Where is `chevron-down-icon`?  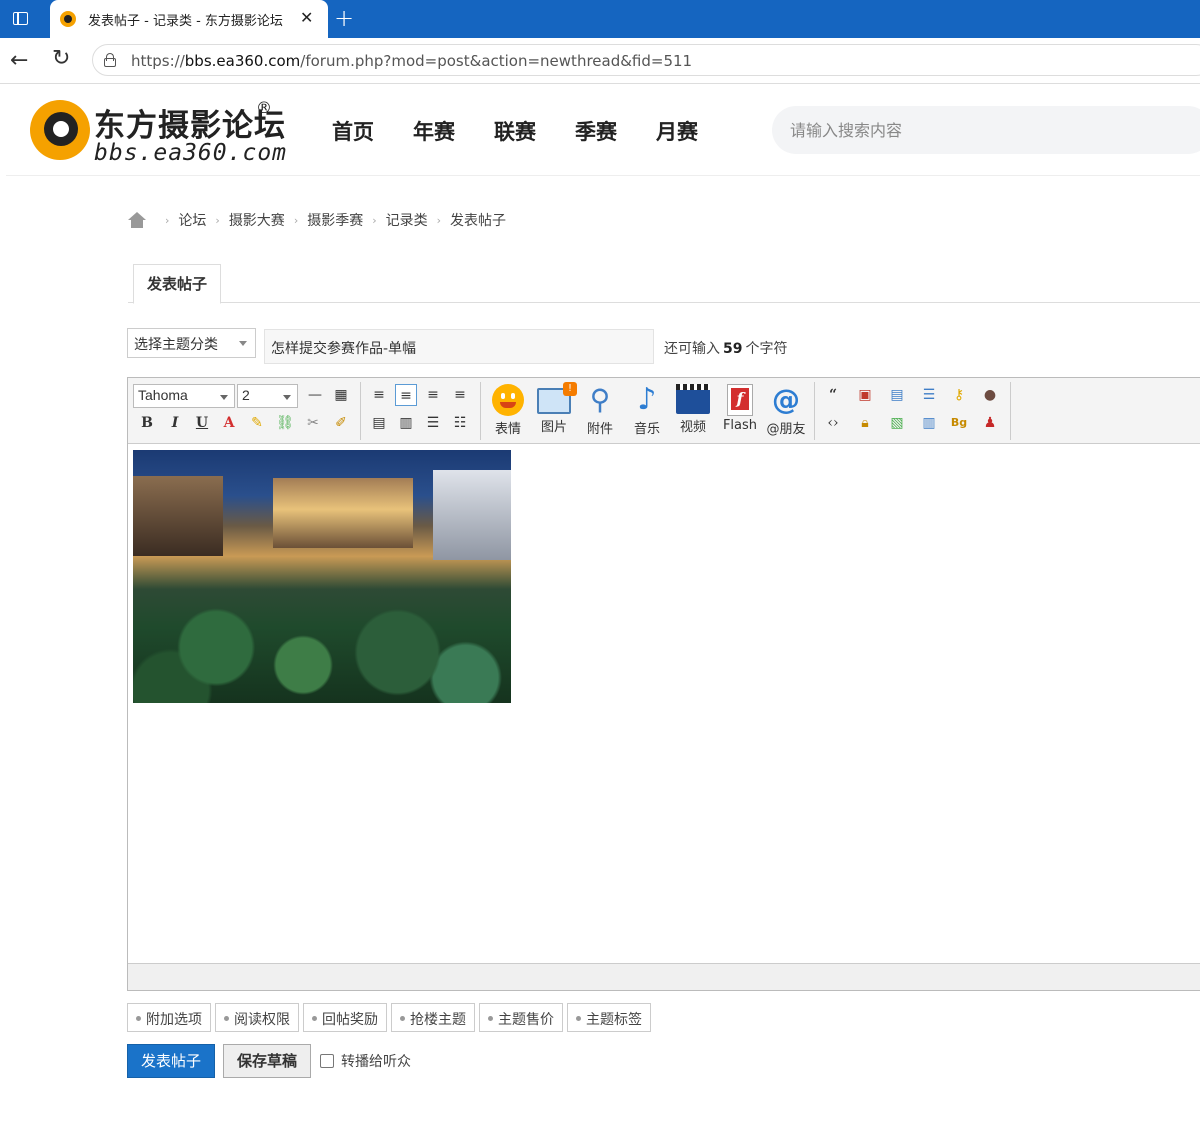 chevron-down-icon is located at coordinates (243, 343).